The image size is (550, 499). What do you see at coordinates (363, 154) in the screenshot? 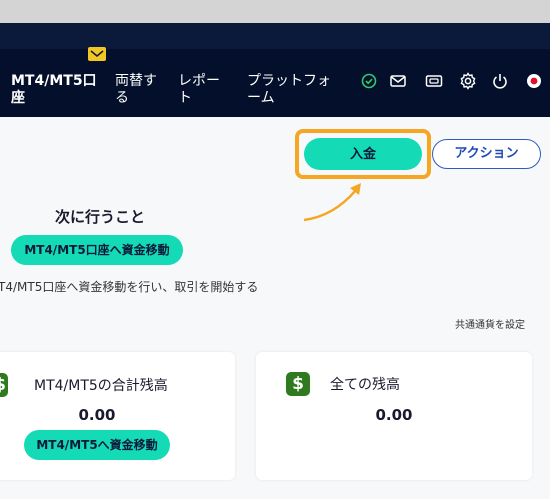
I see `deposit-button: 入金` at bounding box center [363, 154].